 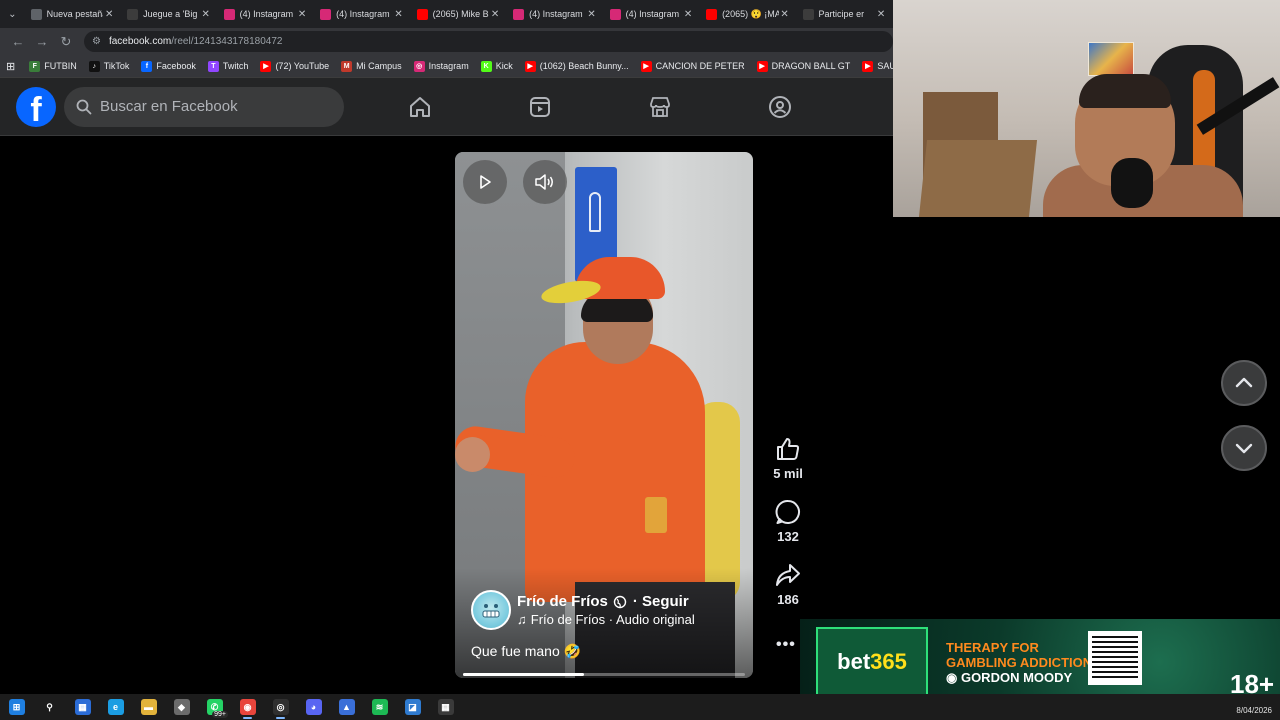 I want to click on mute-button, so click(x=545, y=182).